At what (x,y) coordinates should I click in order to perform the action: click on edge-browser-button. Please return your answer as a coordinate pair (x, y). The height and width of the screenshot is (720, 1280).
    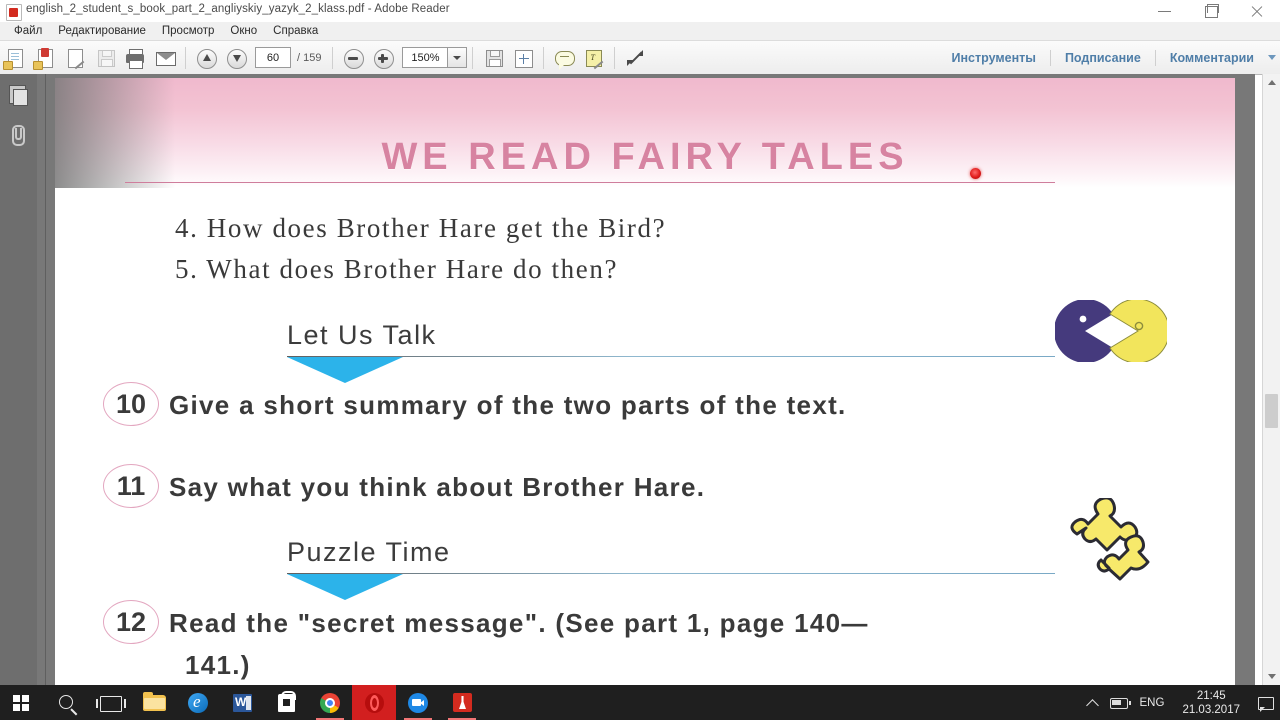
    Looking at the image, I should click on (198, 702).